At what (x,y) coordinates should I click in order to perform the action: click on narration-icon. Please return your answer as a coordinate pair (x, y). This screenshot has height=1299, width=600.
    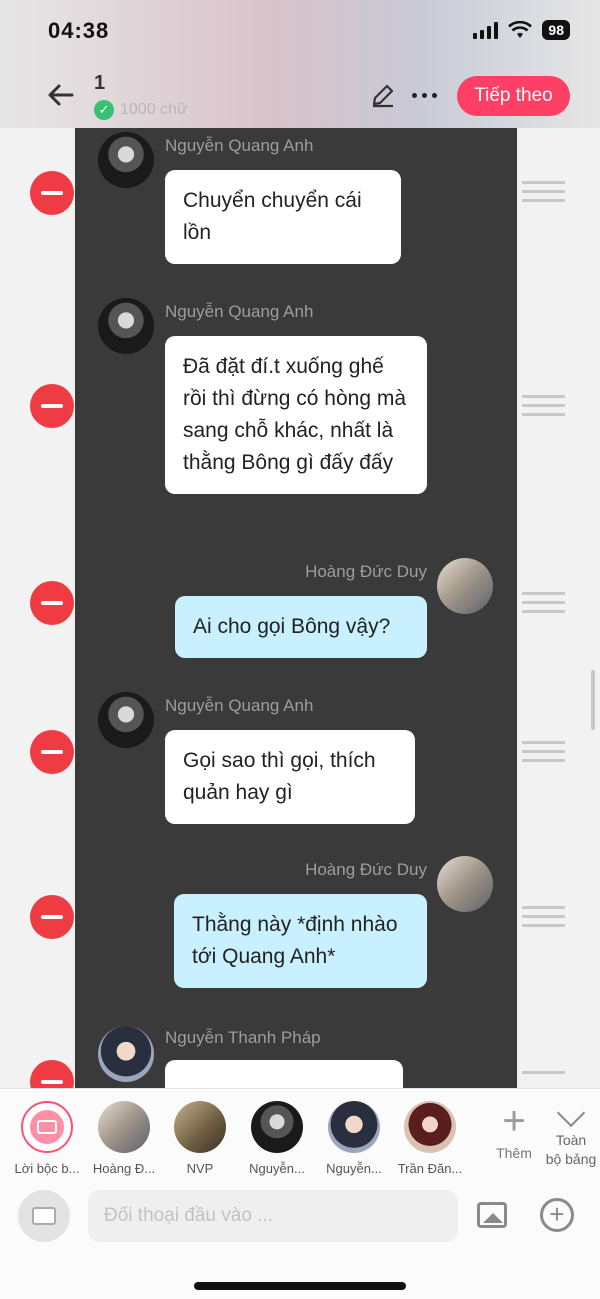
    Looking at the image, I should click on (47, 1127).